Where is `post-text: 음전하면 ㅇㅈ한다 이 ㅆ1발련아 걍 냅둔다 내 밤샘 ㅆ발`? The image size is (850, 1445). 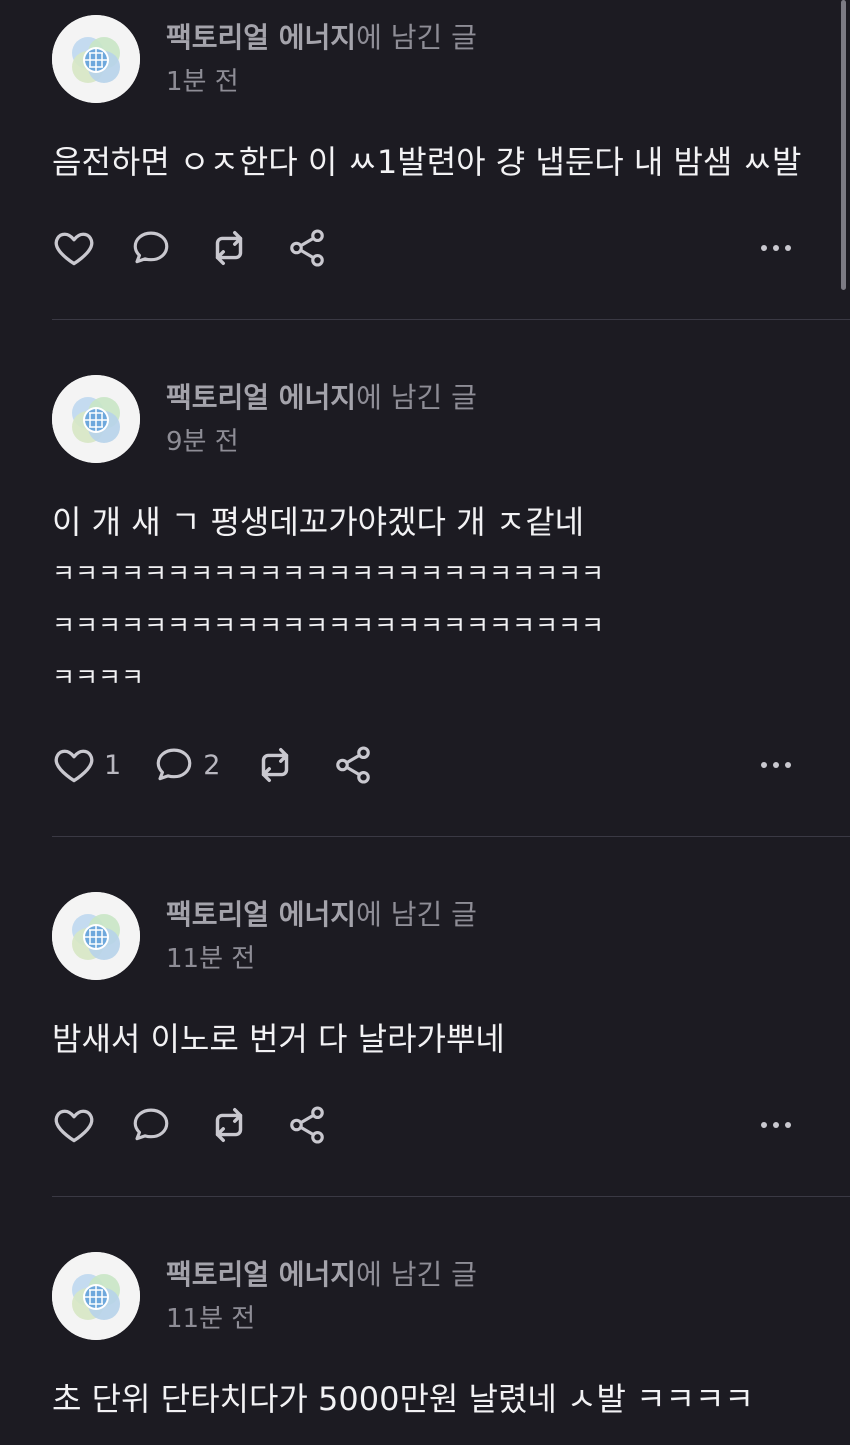 post-text: 음전하면 ㅇㅈ한다 이 ㅆ1발련아 걍 냅둔다 내 밤샘 ㅆ발 is located at coordinates (432, 162).